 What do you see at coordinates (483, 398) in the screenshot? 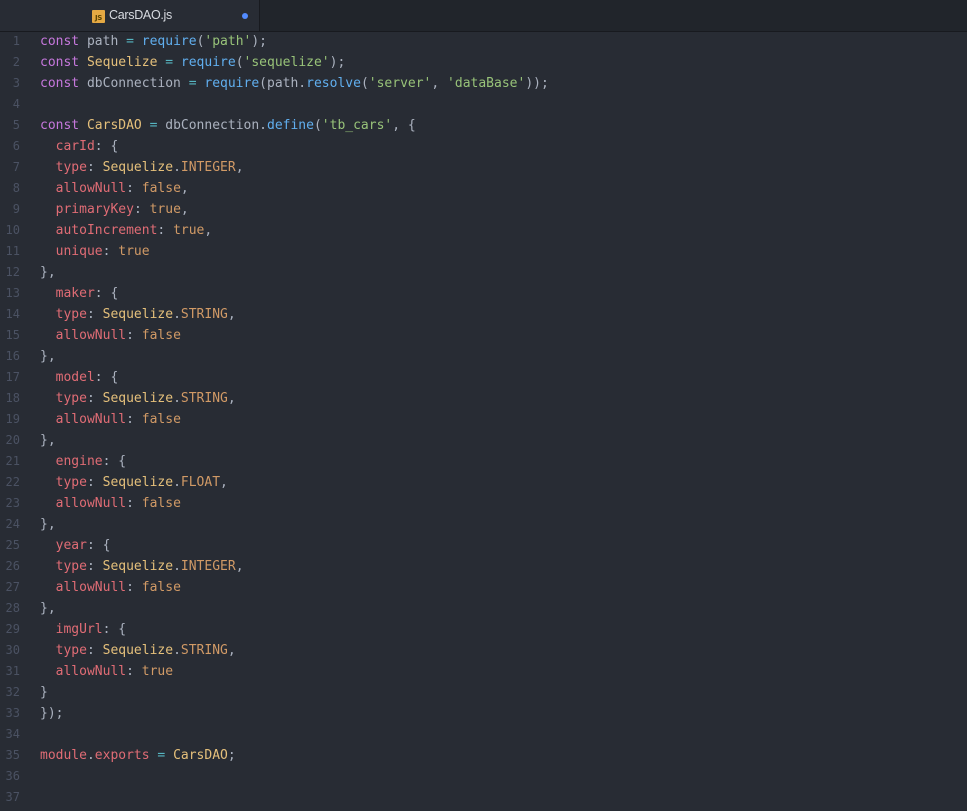
I see `code-line: 18 type: Sequelize.STRING,` at bounding box center [483, 398].